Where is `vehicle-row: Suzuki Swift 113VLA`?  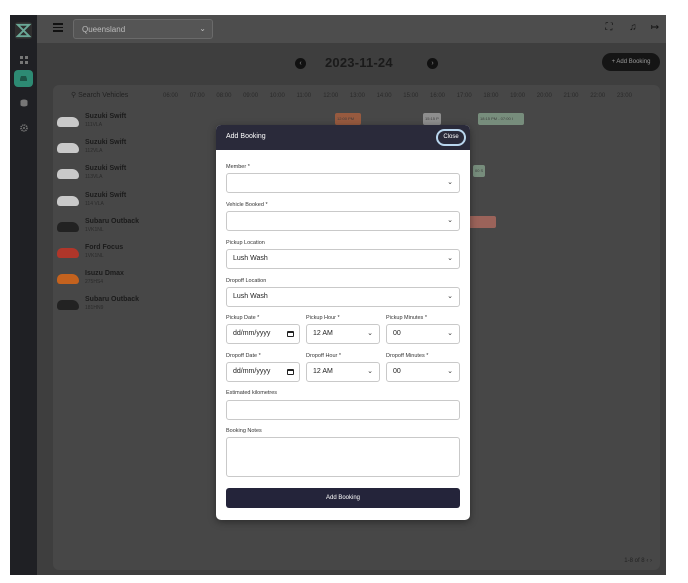
vehicle-row: Suzuki Swift 113VLA is located at coordinates (107, 175).